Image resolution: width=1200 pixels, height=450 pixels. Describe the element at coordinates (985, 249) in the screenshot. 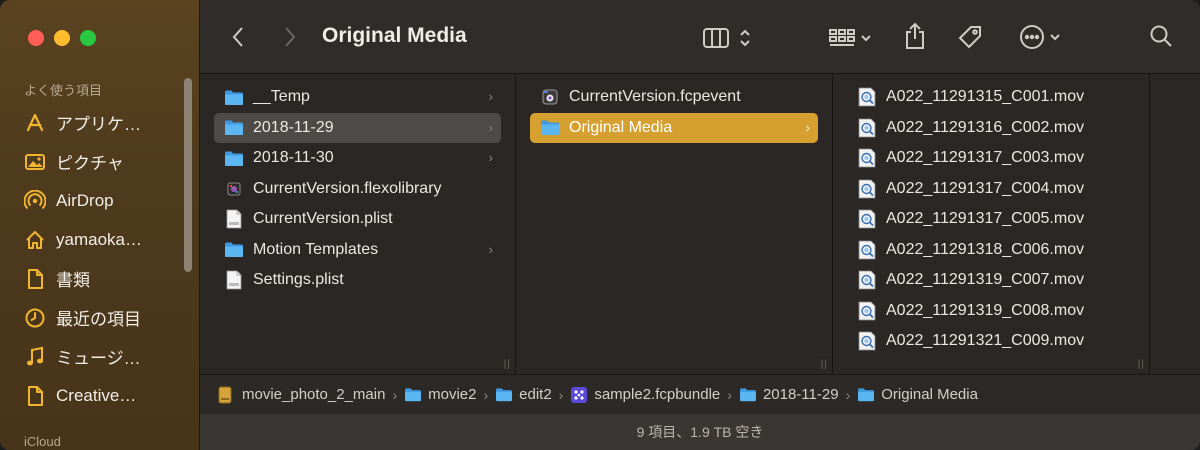

I see `file-name: A022_11291318_C006.mov` at that location.